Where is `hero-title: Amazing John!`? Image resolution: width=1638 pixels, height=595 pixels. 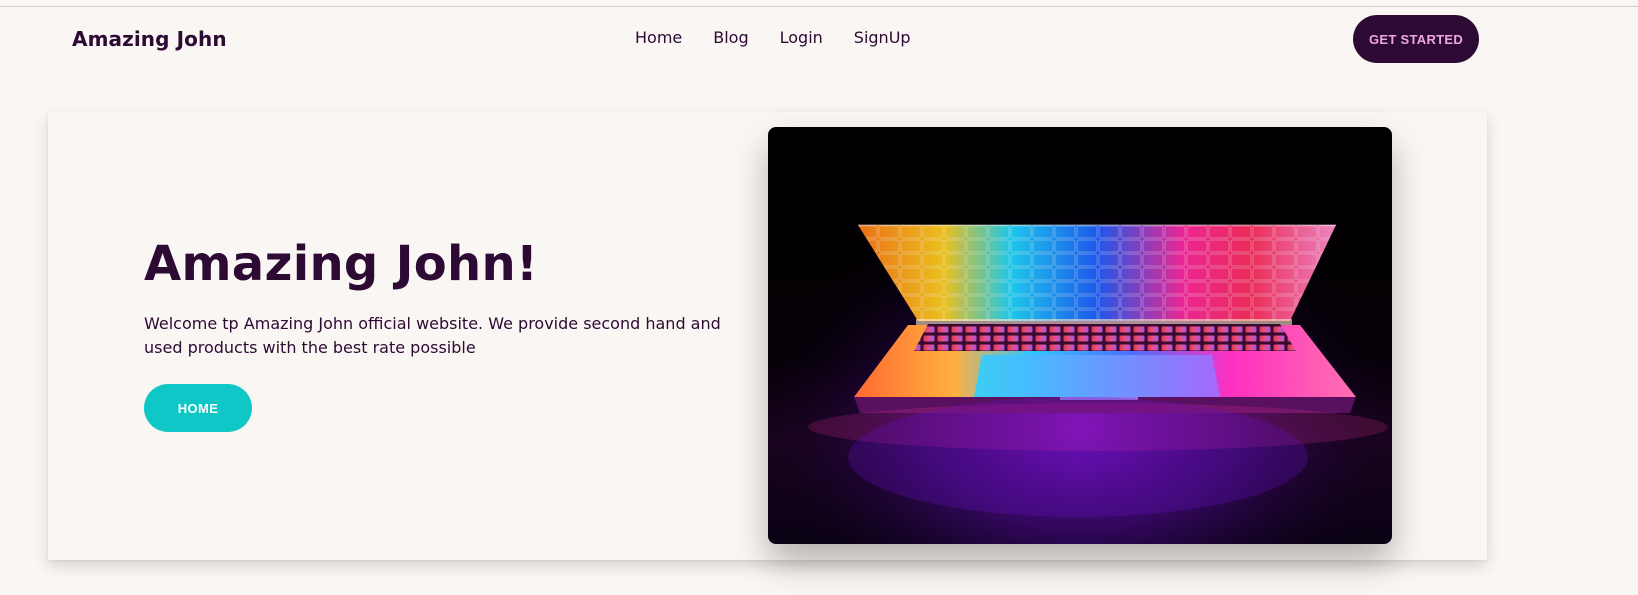
hero-title: Amazing John! is located at coordinates (341, 264).